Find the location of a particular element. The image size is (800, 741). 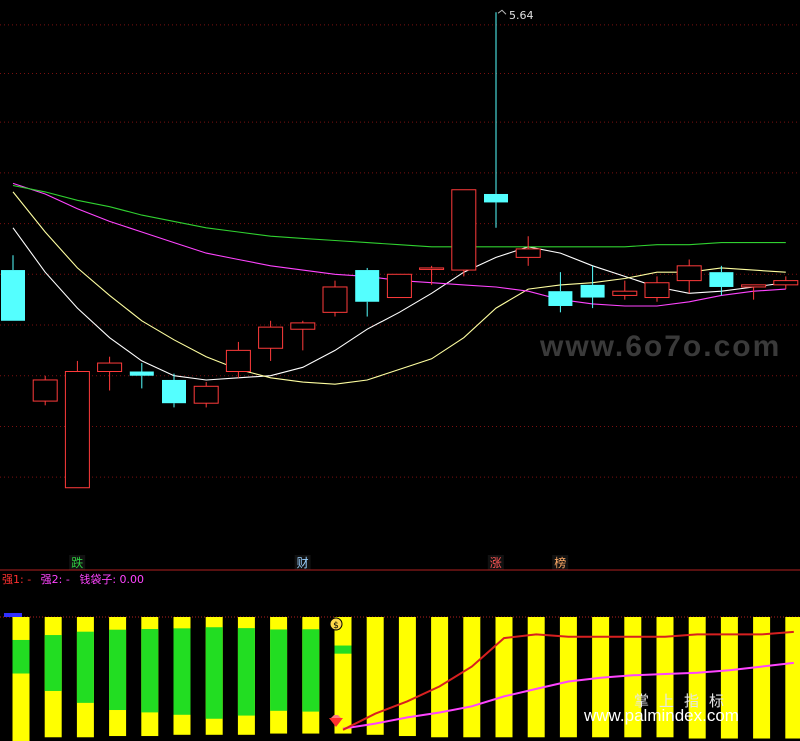

legend-qiandaizi: 钱袋子: 0.00 is located at coordinates (112, 579).